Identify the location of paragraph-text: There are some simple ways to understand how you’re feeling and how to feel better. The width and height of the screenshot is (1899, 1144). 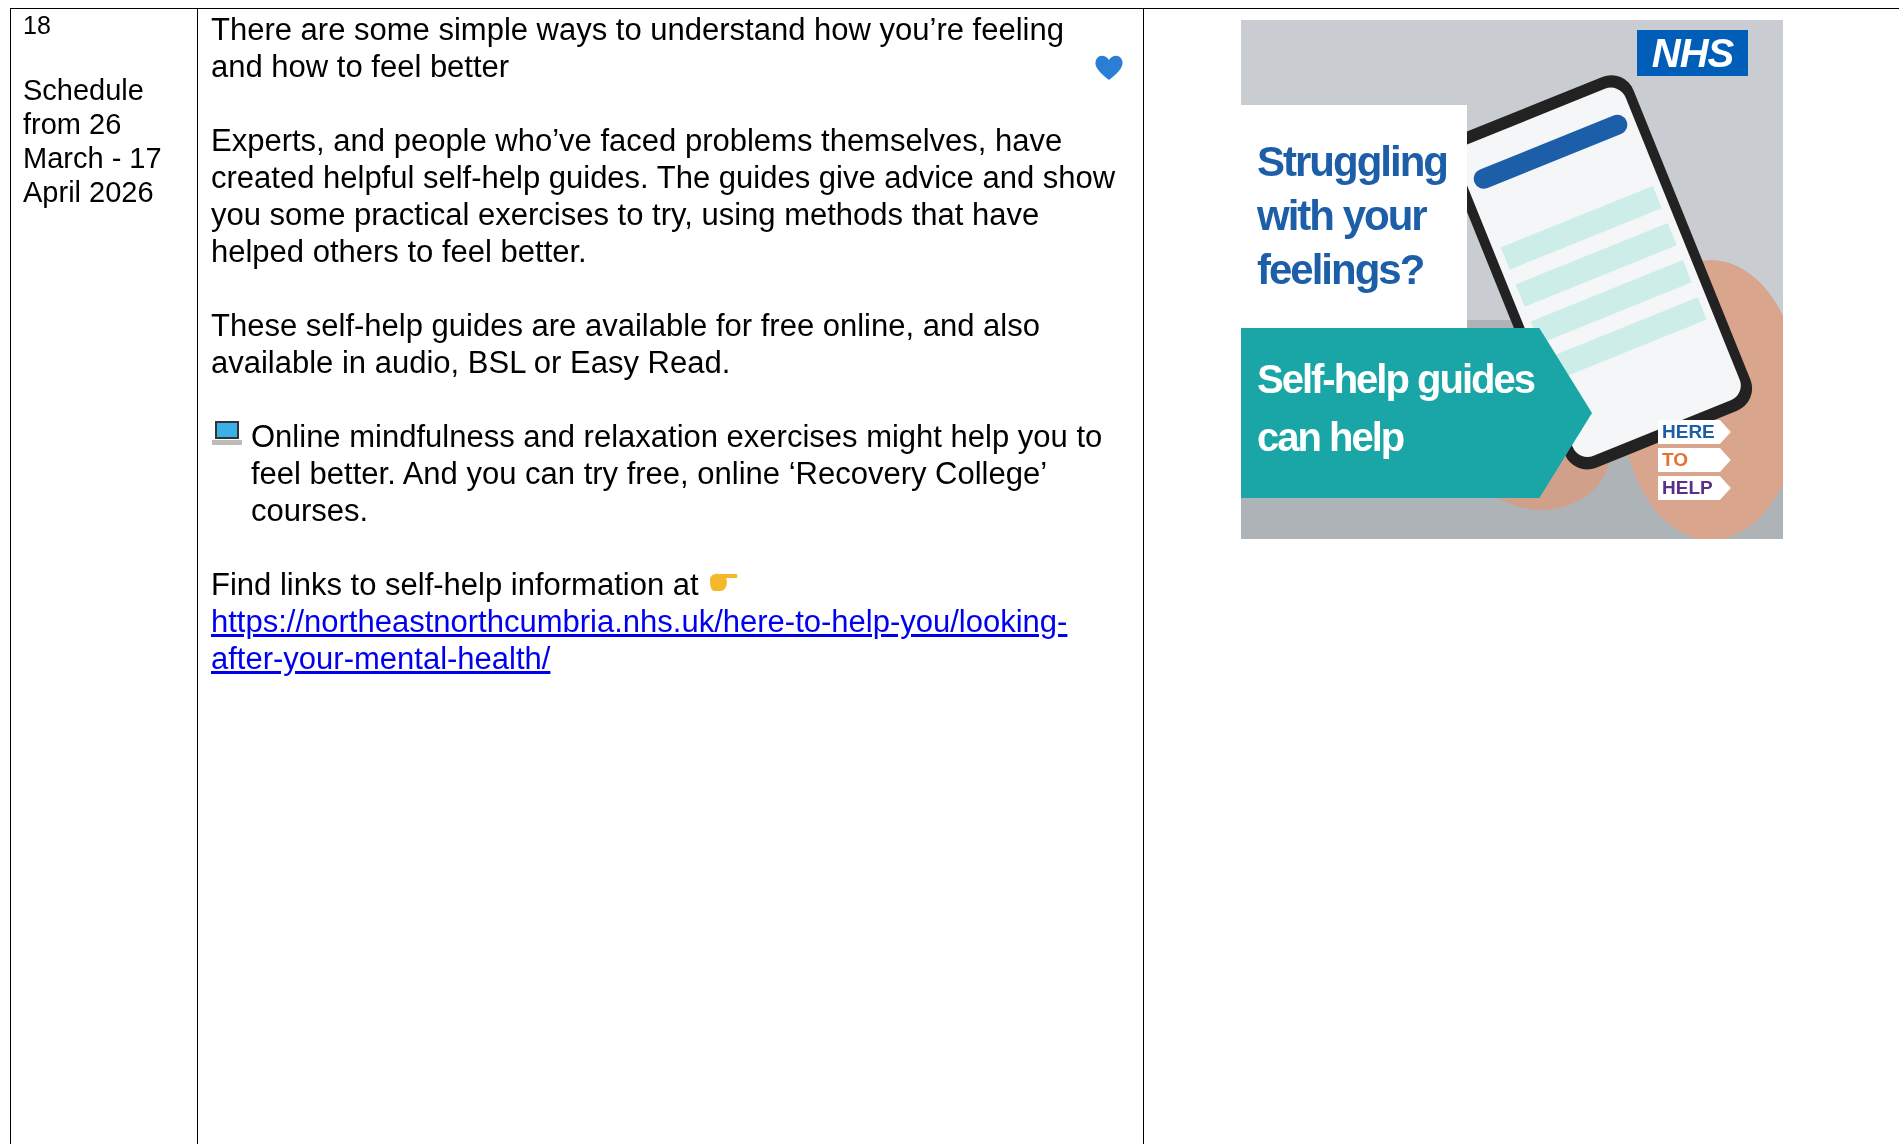
(638, 48).